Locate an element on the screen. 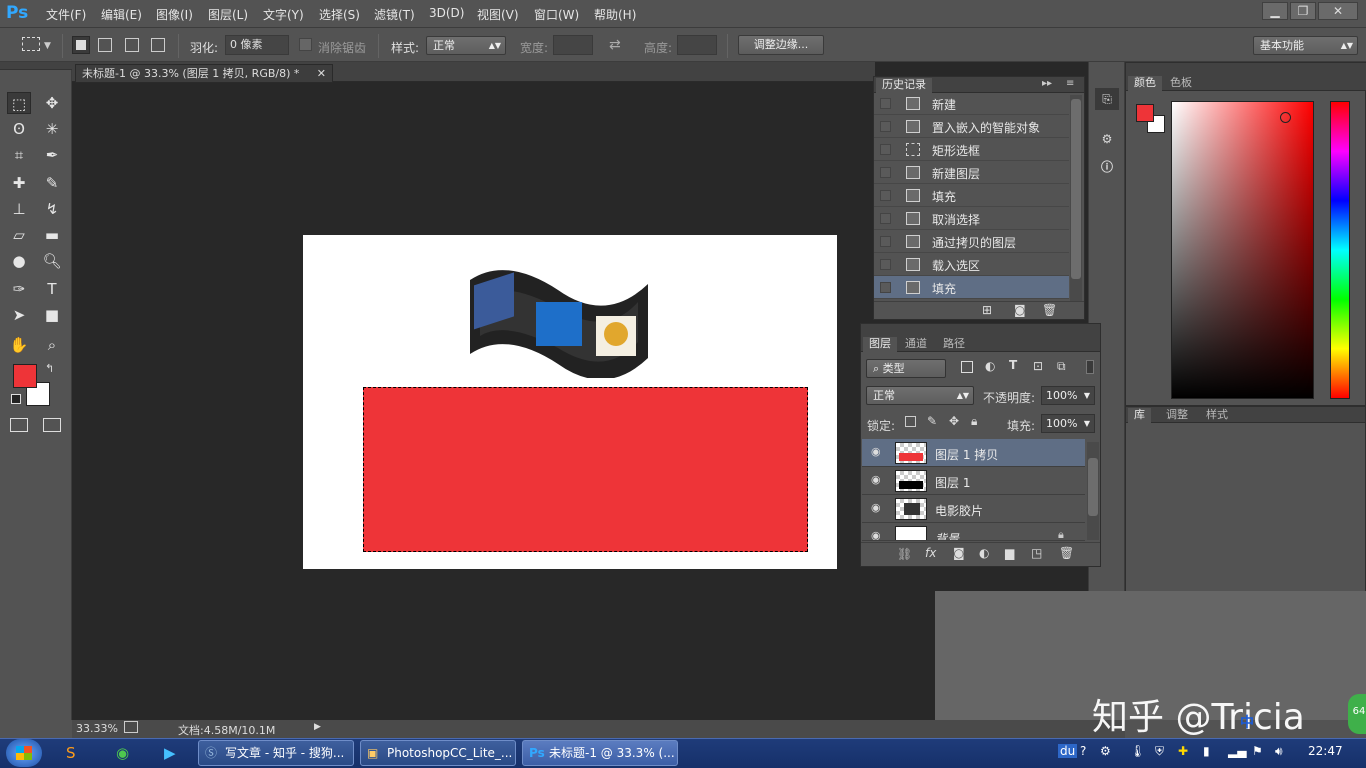 The width and height of the screenshot is (1366, 768). clone-stamp-icon: ⊥ is located at coordinates (19, 209).